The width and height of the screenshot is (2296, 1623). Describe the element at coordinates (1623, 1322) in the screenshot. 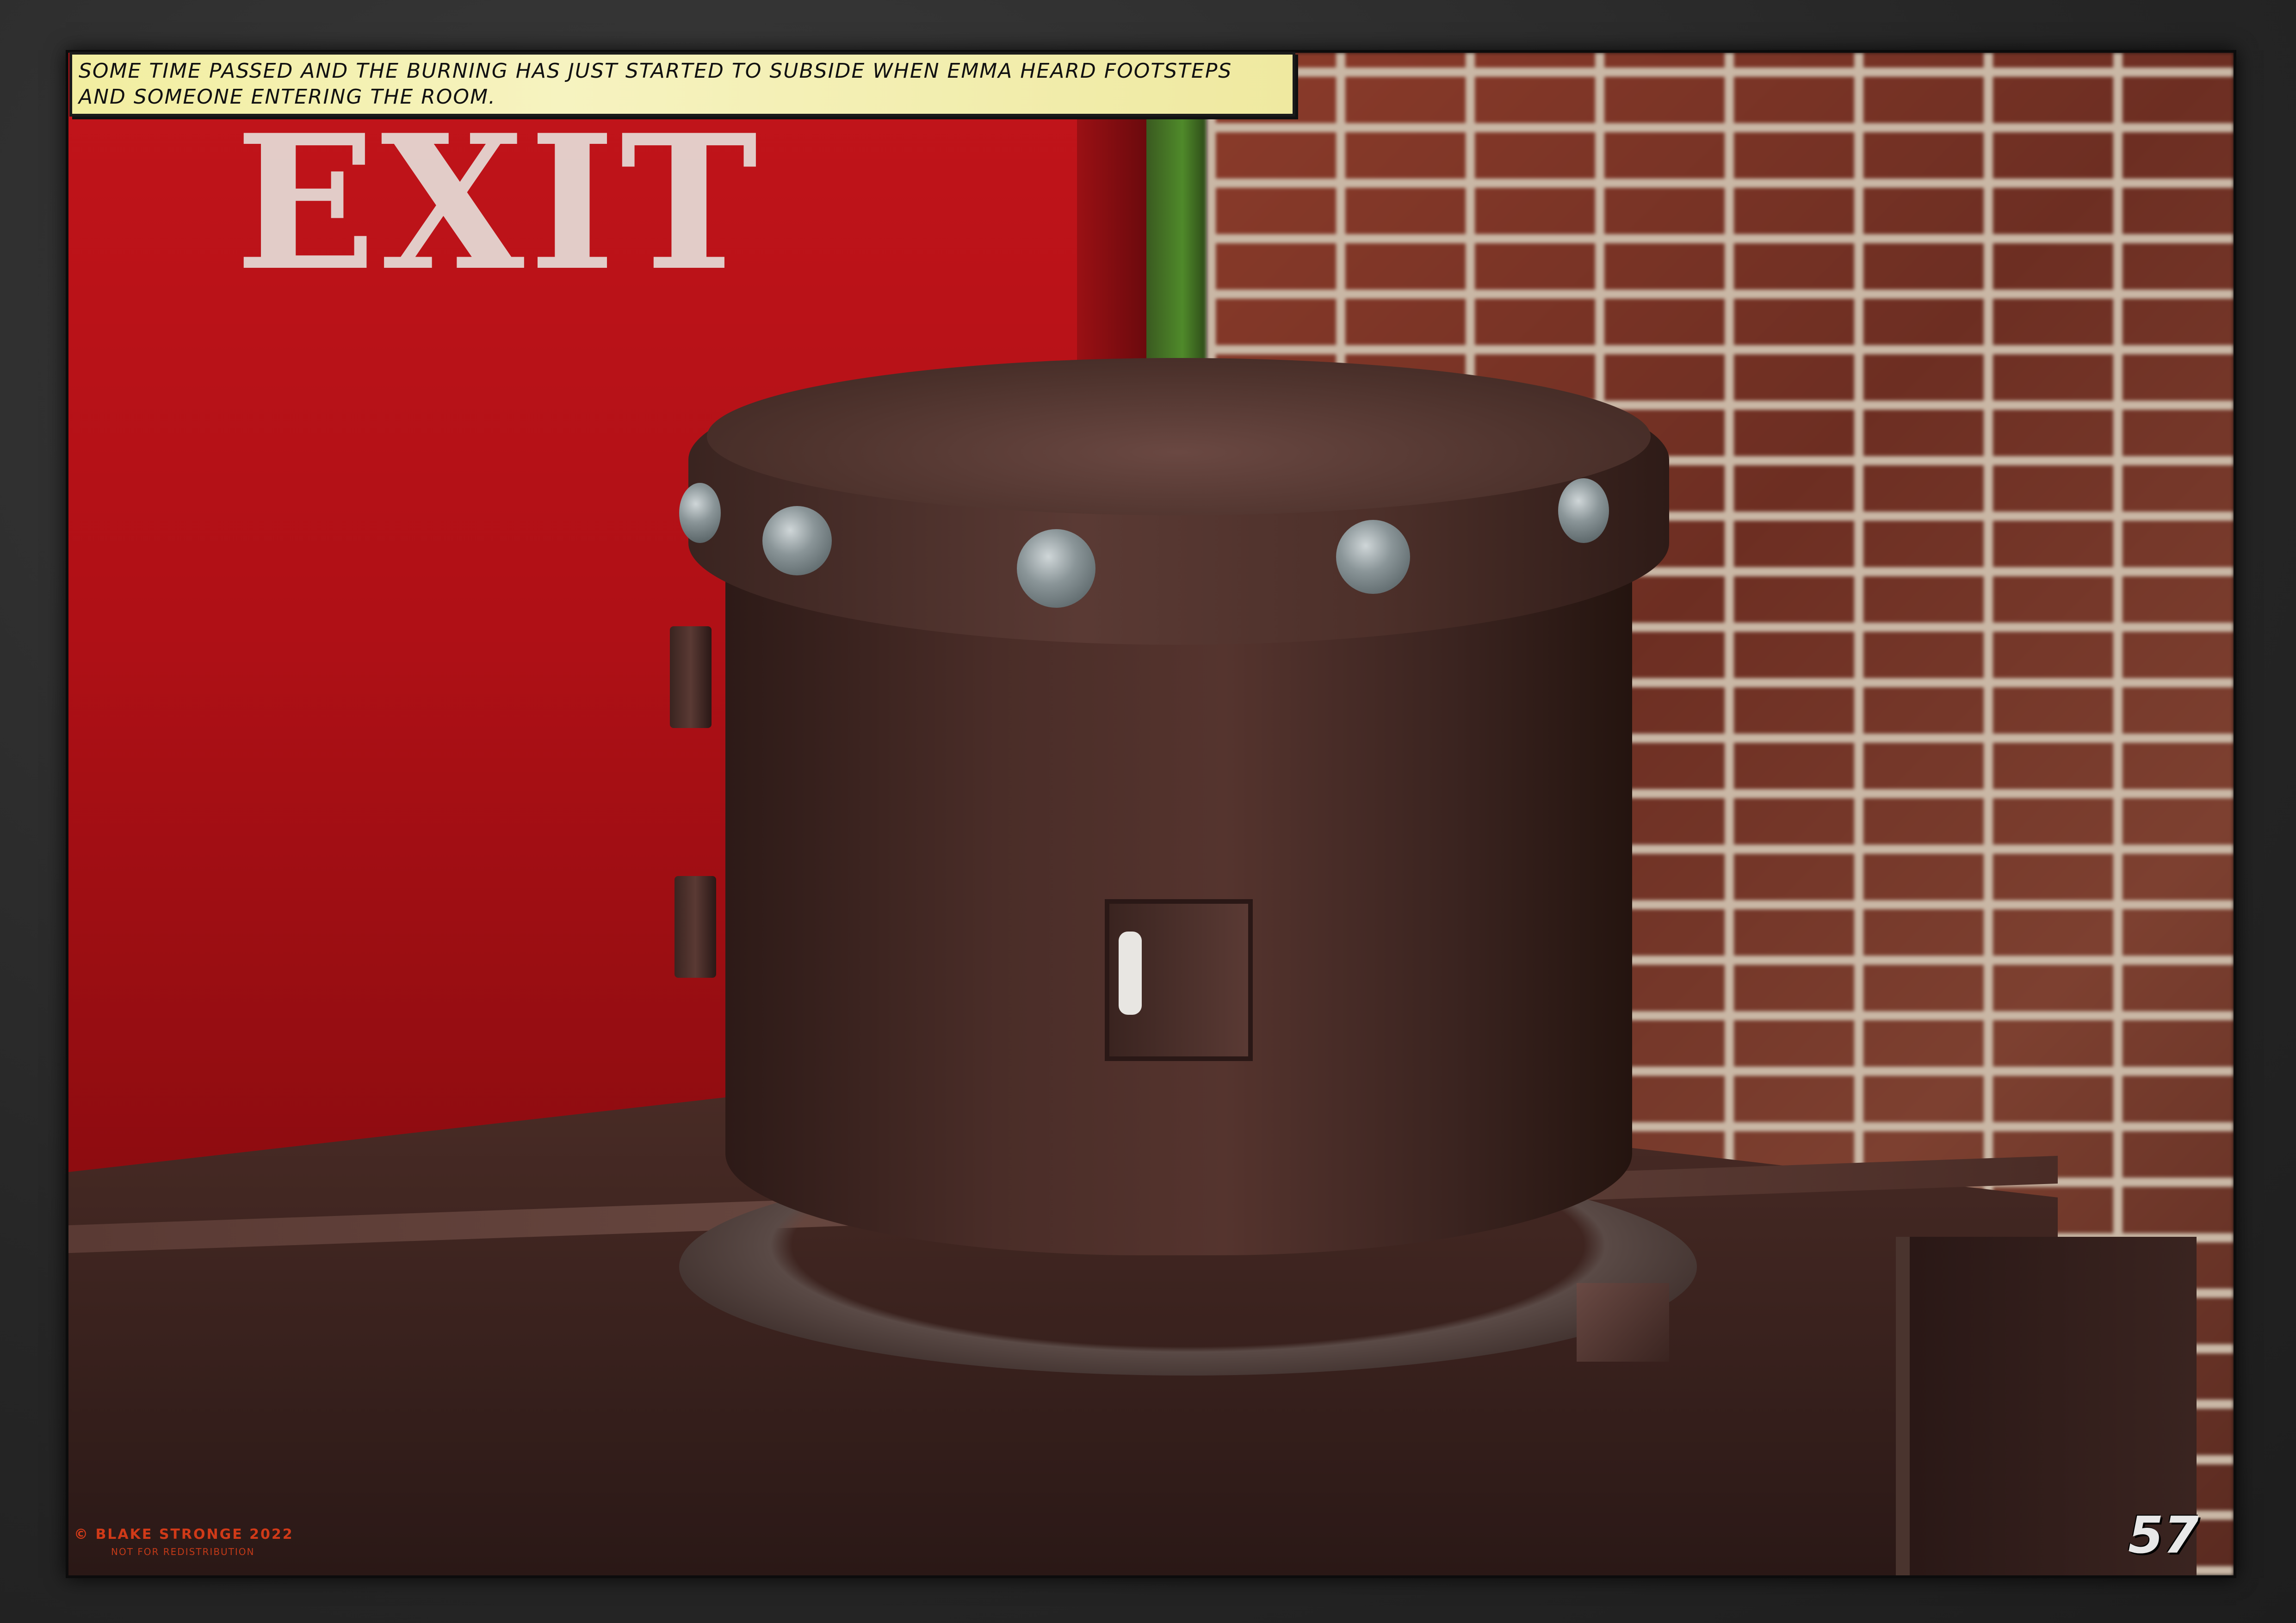

I see `metal-block` at that location.